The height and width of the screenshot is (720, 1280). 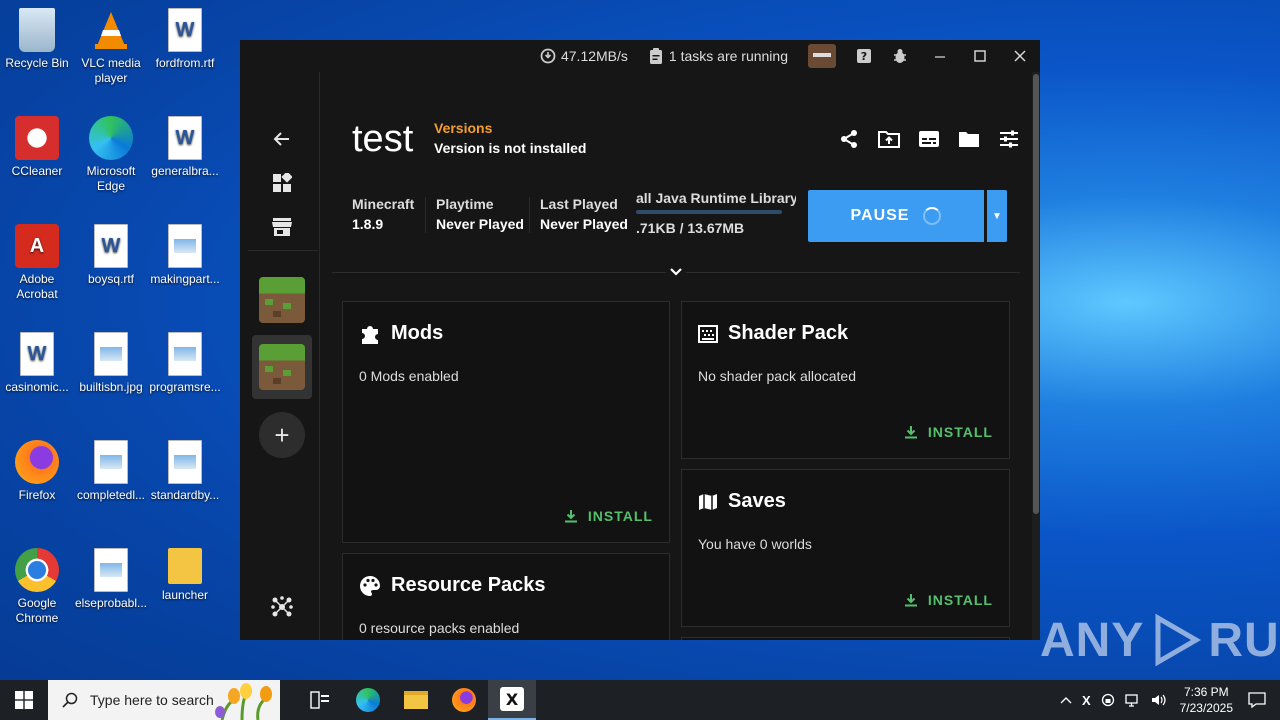 I want to click on taskbar-launcher: X, so click(x=512, y=700).